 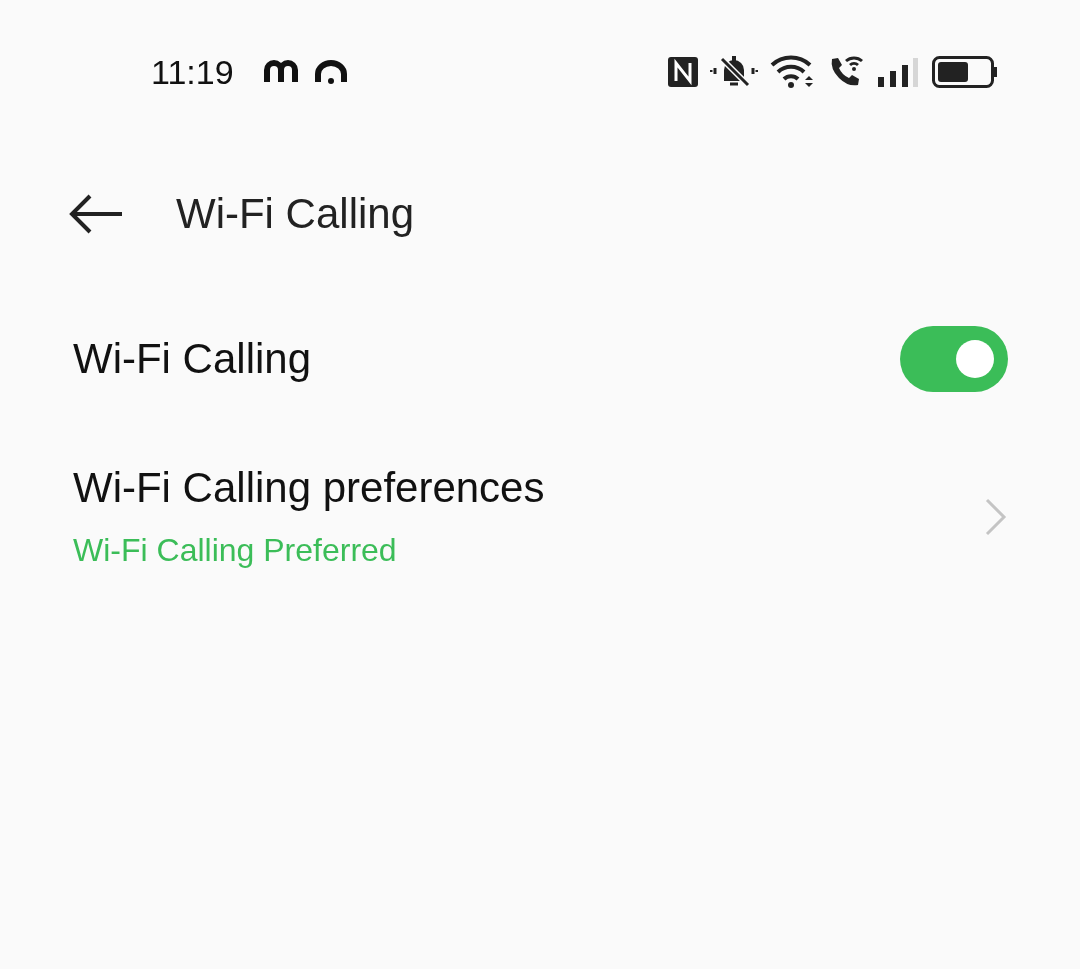 What do you see at coordinates (192, 72) in the screenshot?
I see `status-time: 11:19` at bounding box center [192, 72].